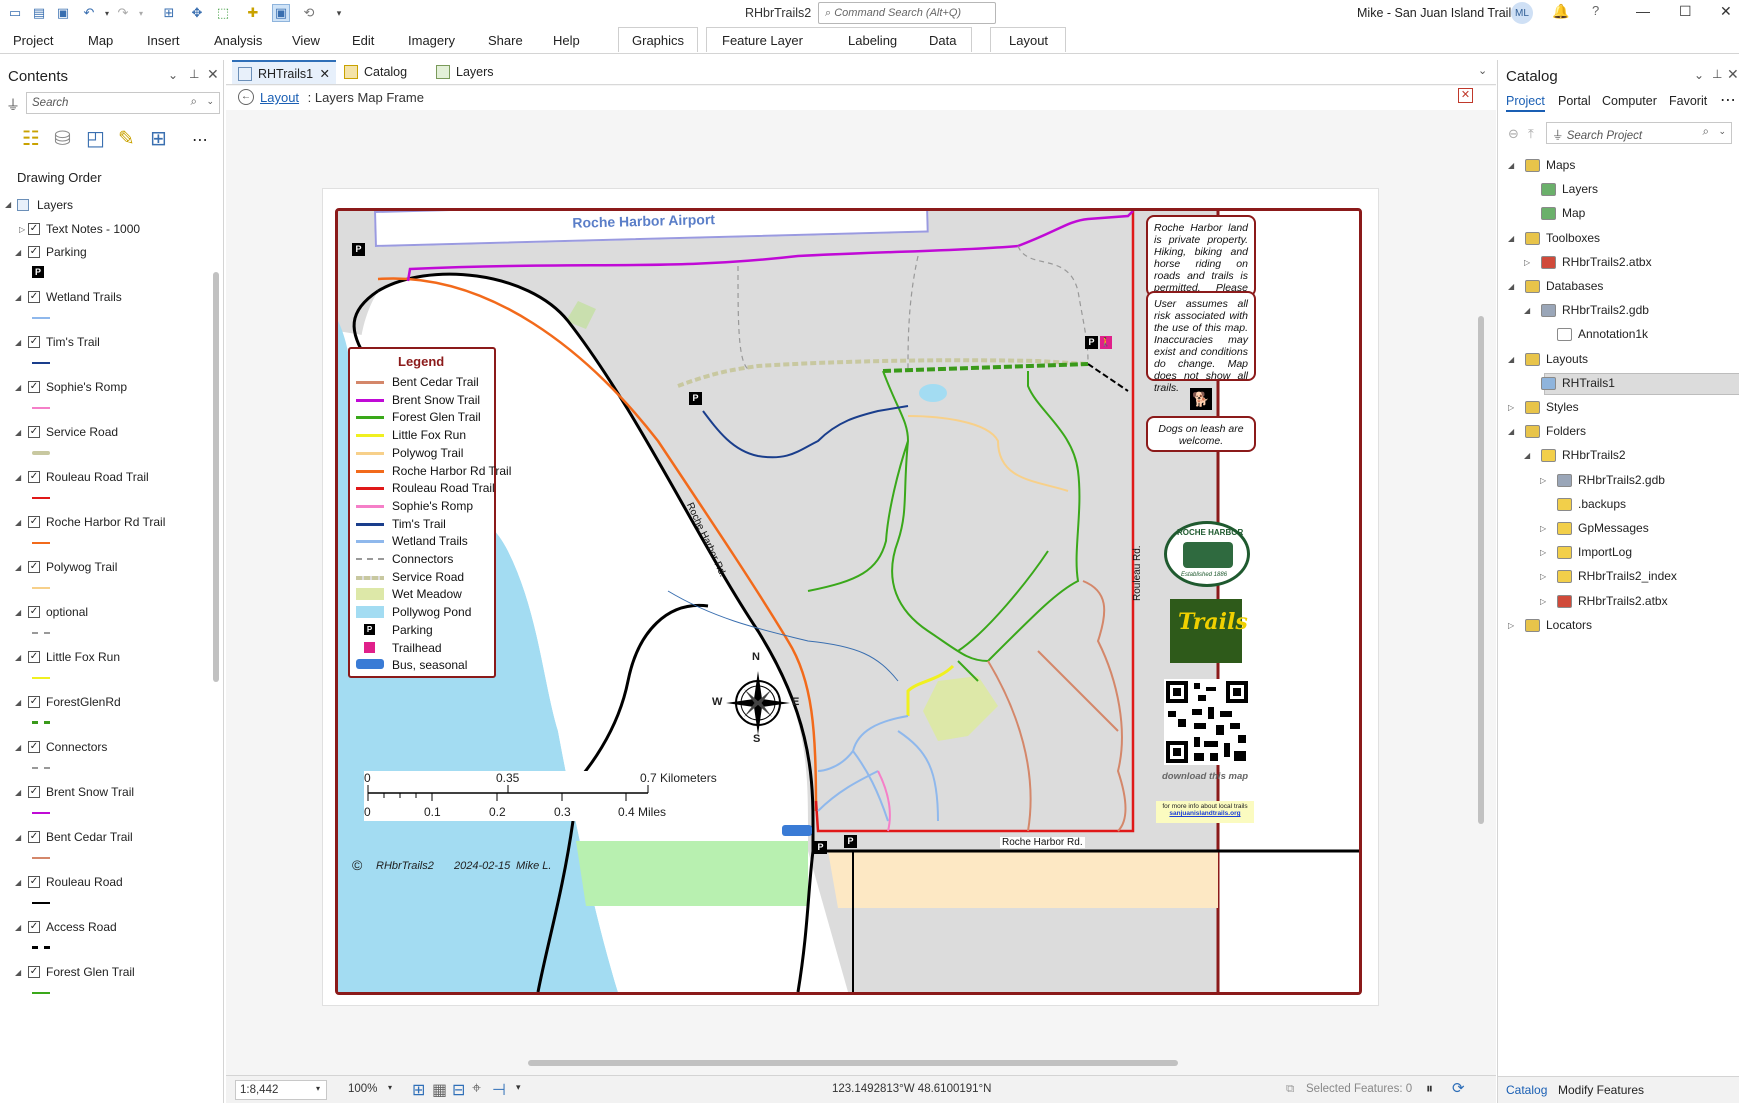  What do you see at coordinates (1623, 601) in the screenshot?
I see `catalog-tree-label: RHbrTrails2.atbx` at bounding box center [1623, 601].